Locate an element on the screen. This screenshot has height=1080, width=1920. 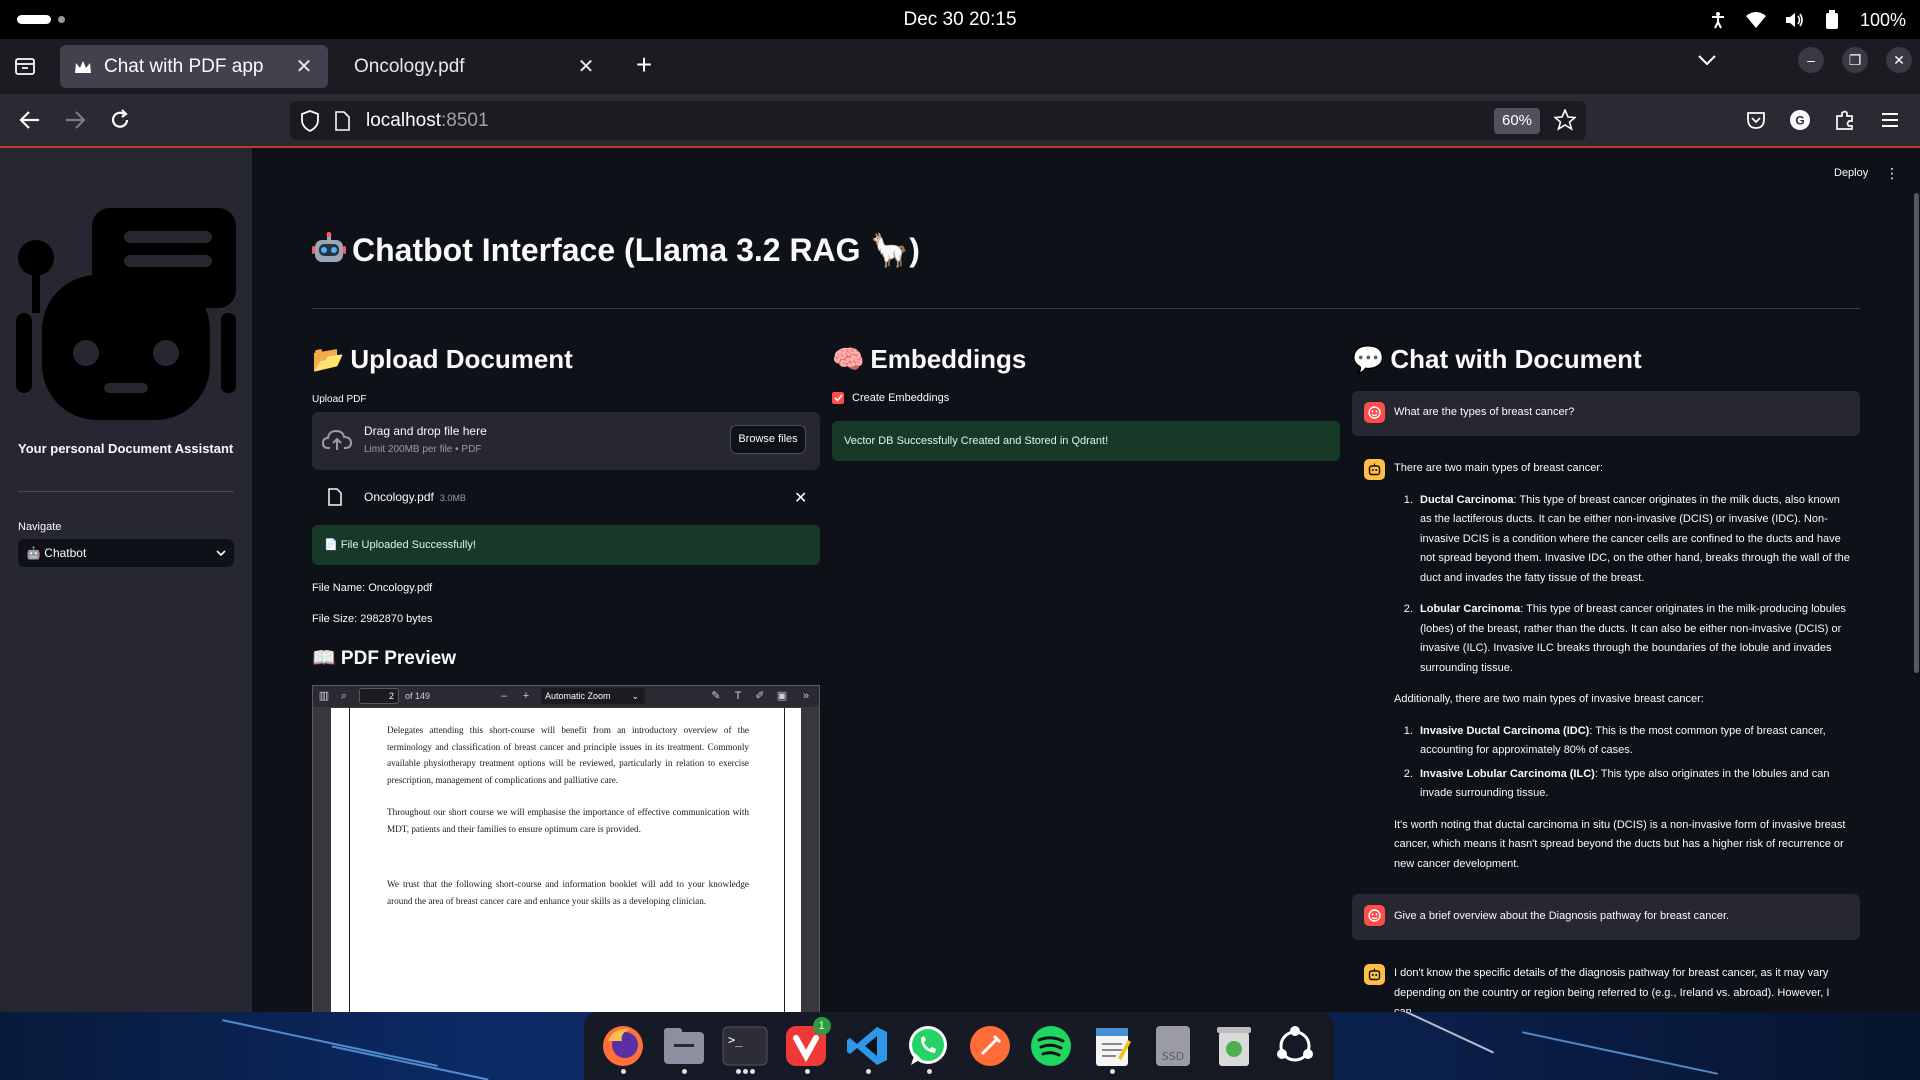
pocket-button is located at coordinates (1756, 120).